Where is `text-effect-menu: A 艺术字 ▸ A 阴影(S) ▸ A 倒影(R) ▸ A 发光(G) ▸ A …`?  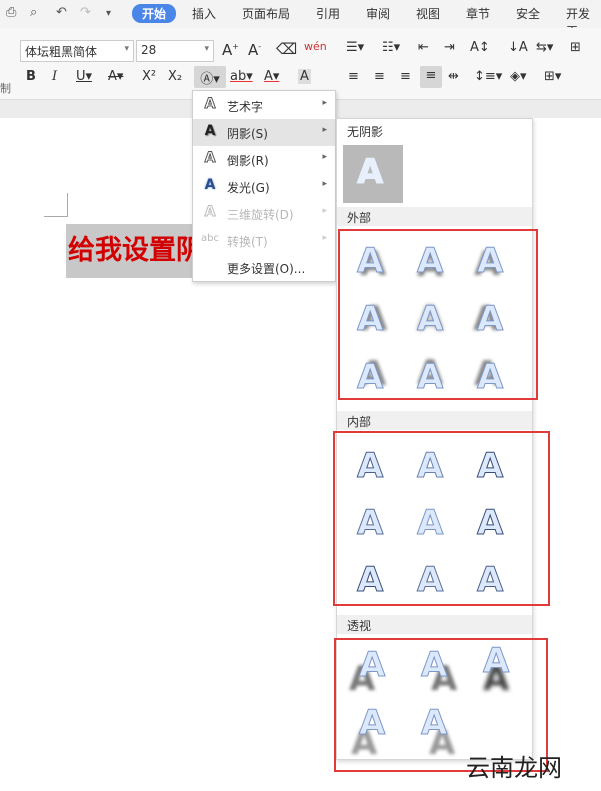 text-effect-menu: A 艺术字 ▸ A 阴影(S) ▸ A 倒影(R) ▸ A 发光(G) ▸ A … is located at coordinates (264, 186).